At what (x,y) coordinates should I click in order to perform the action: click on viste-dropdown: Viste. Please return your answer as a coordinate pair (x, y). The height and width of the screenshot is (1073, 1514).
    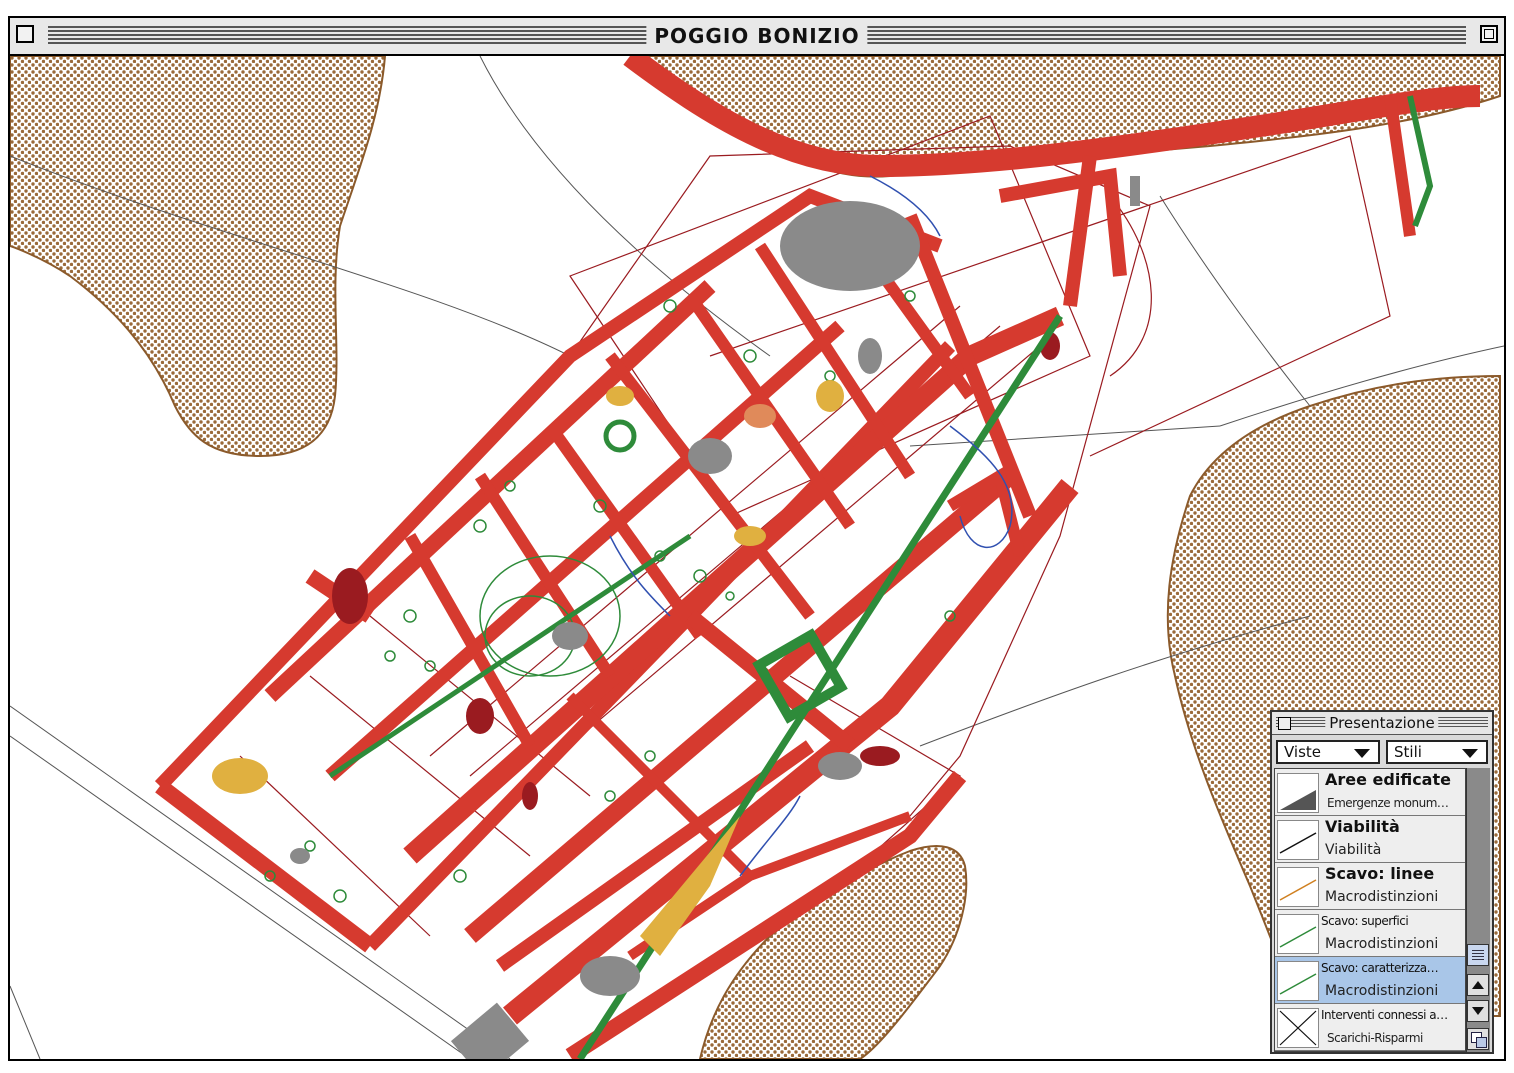
    Looking at the image, I should click on (1328, 752).